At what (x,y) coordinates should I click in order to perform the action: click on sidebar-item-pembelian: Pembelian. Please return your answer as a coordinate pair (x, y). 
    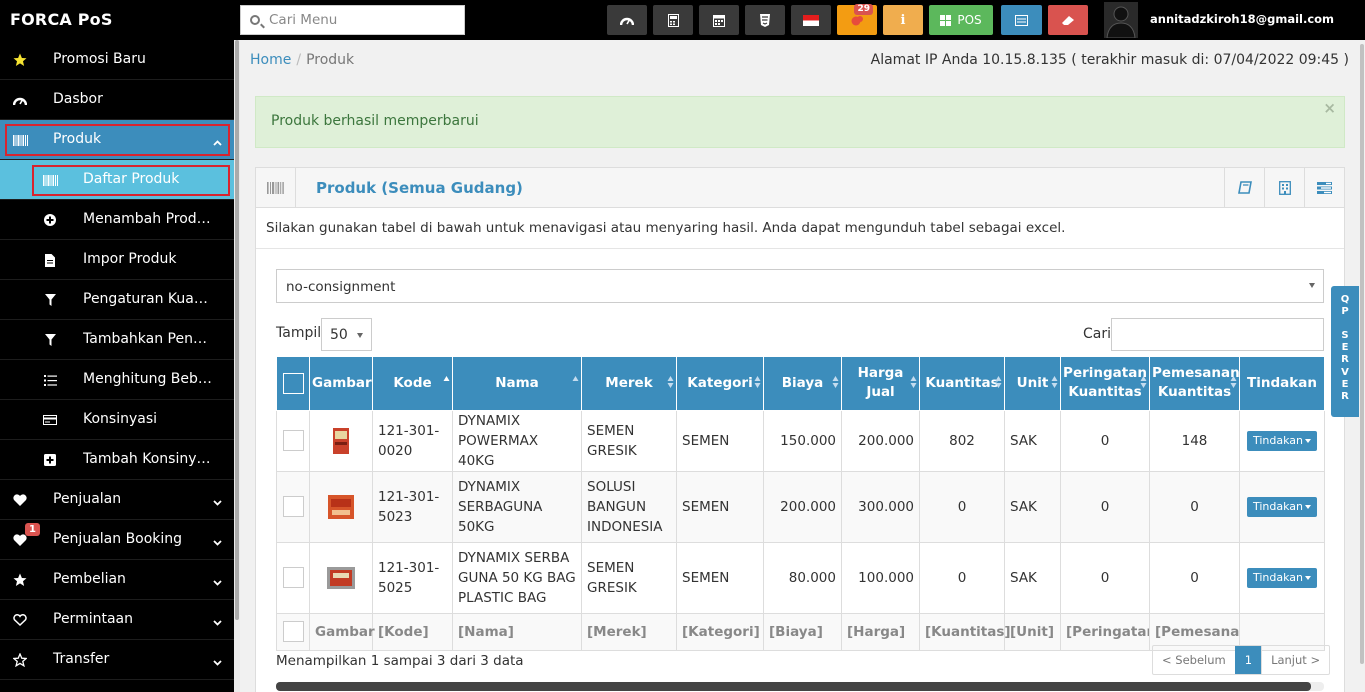
    Looking at the image, I should click on (117, 580).